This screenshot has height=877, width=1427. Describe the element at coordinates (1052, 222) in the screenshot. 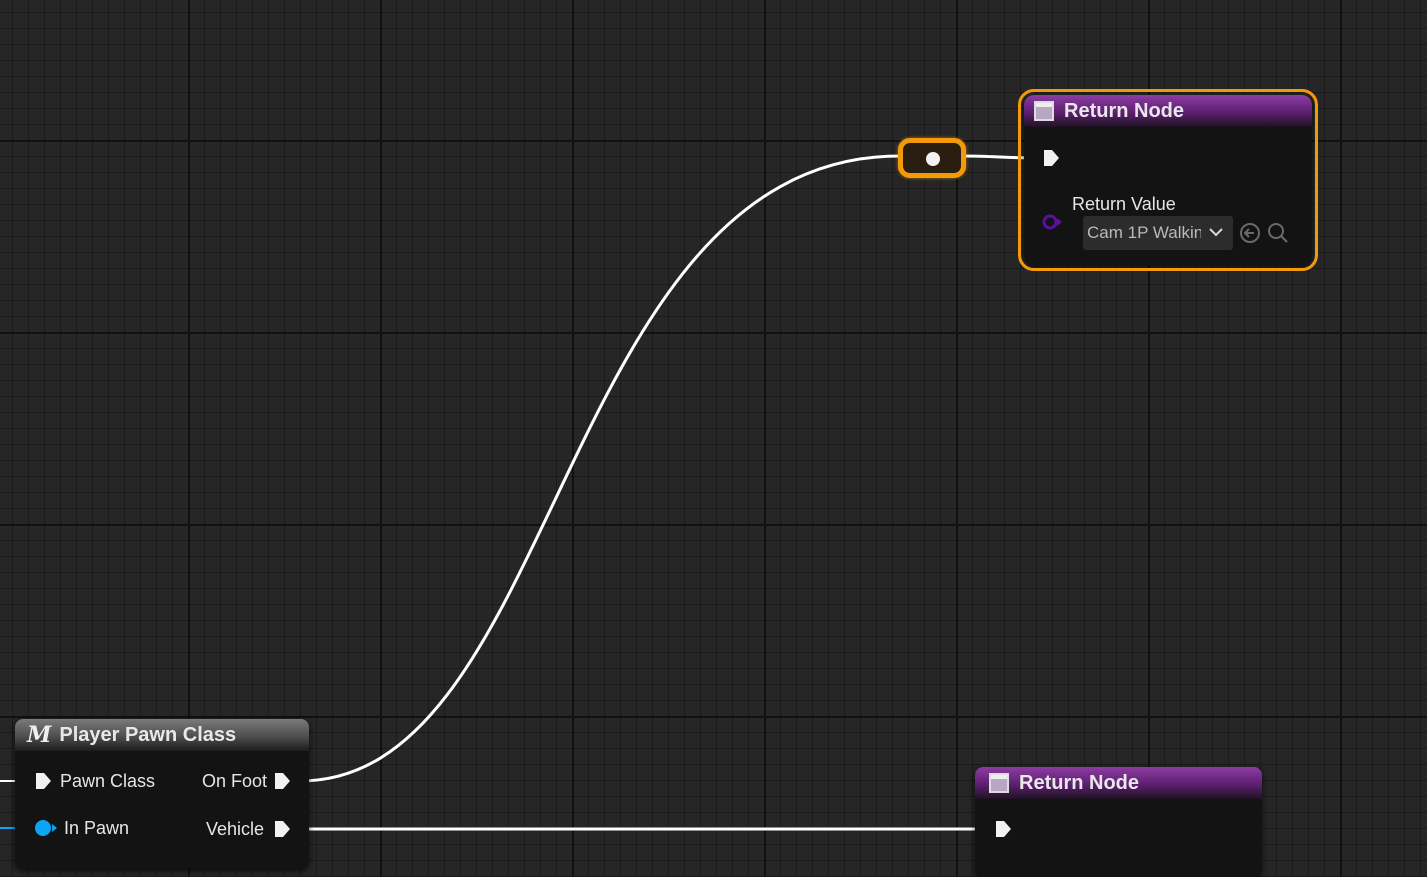

I see `return-value-pin-icon` at that location.